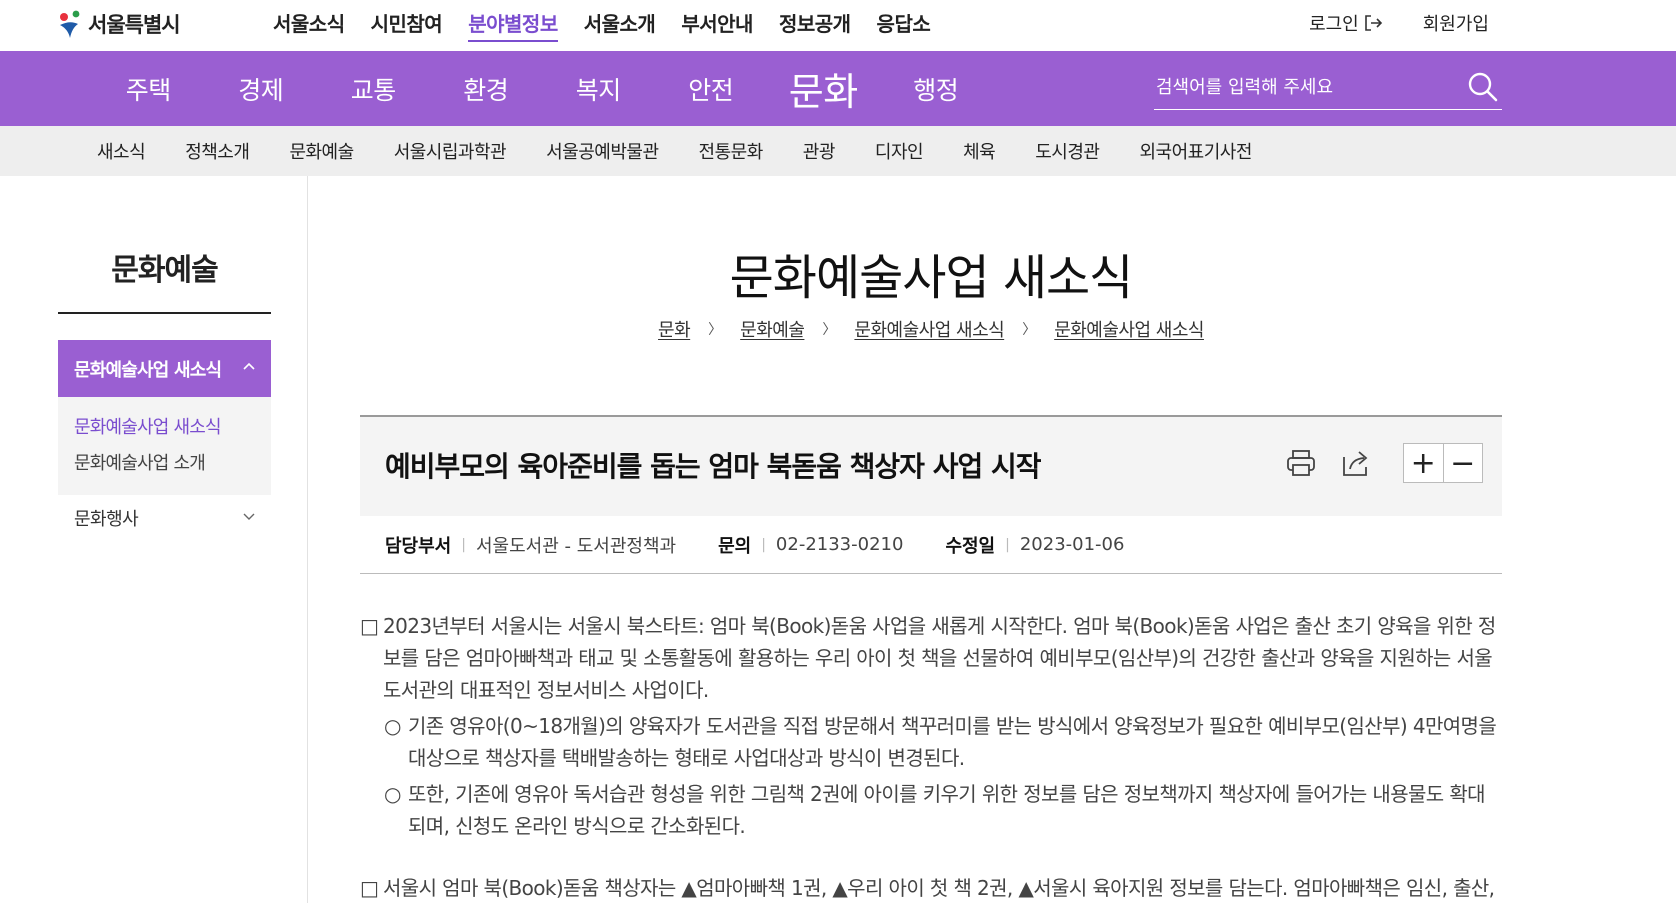  What do you see at coordinates (936, 89) in the screenshot?
I see `main-nav-item-administration: 행정` at bounding box center [936, 89].